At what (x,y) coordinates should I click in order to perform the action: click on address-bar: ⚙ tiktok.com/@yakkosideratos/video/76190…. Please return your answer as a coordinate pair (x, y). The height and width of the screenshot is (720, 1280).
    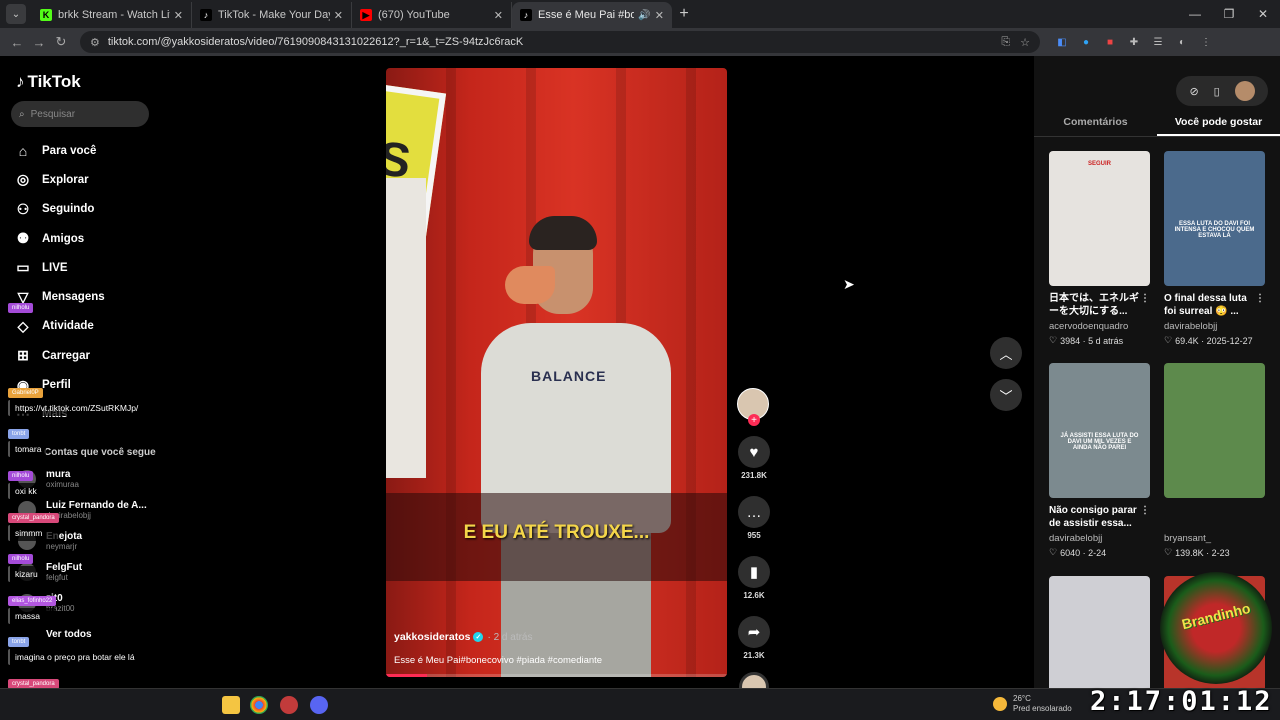
    Looking at the image, I should click on (560, 42).